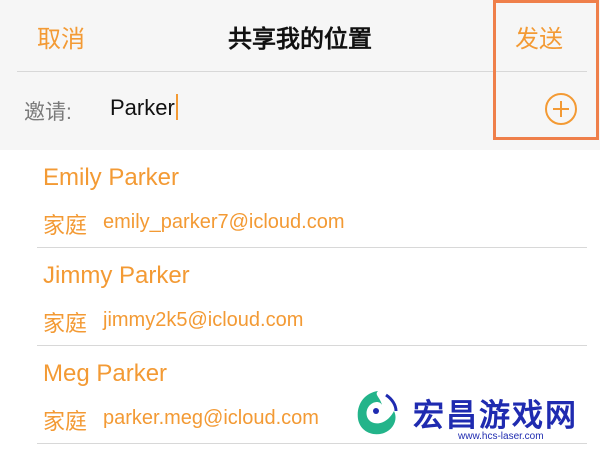 Image resolution: width=600 pixels, height=450 pixels. What do you see at coordinates (142, 107) in the screenshot?
I see `invite-input-value: Parker` at bounding box center [142, 107].